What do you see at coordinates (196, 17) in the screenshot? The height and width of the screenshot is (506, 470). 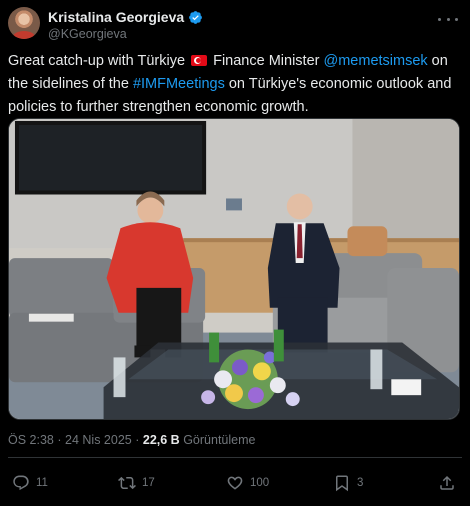 I see `verified-badge-icon` at bounding box center [196, 17].